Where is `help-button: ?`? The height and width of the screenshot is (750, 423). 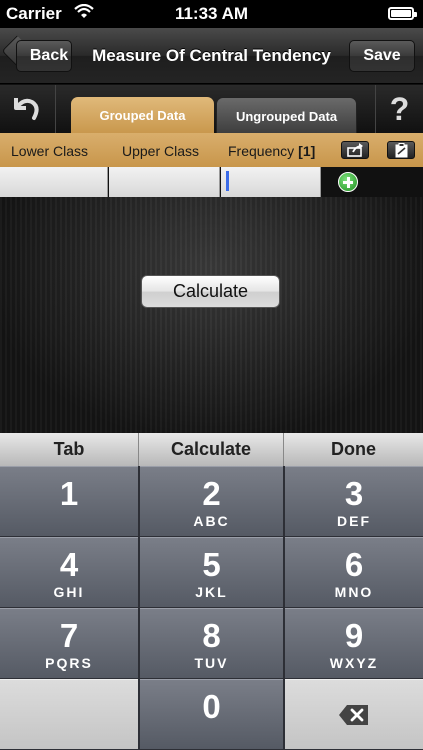 help-button: ? is located at coordinates (399, 109).